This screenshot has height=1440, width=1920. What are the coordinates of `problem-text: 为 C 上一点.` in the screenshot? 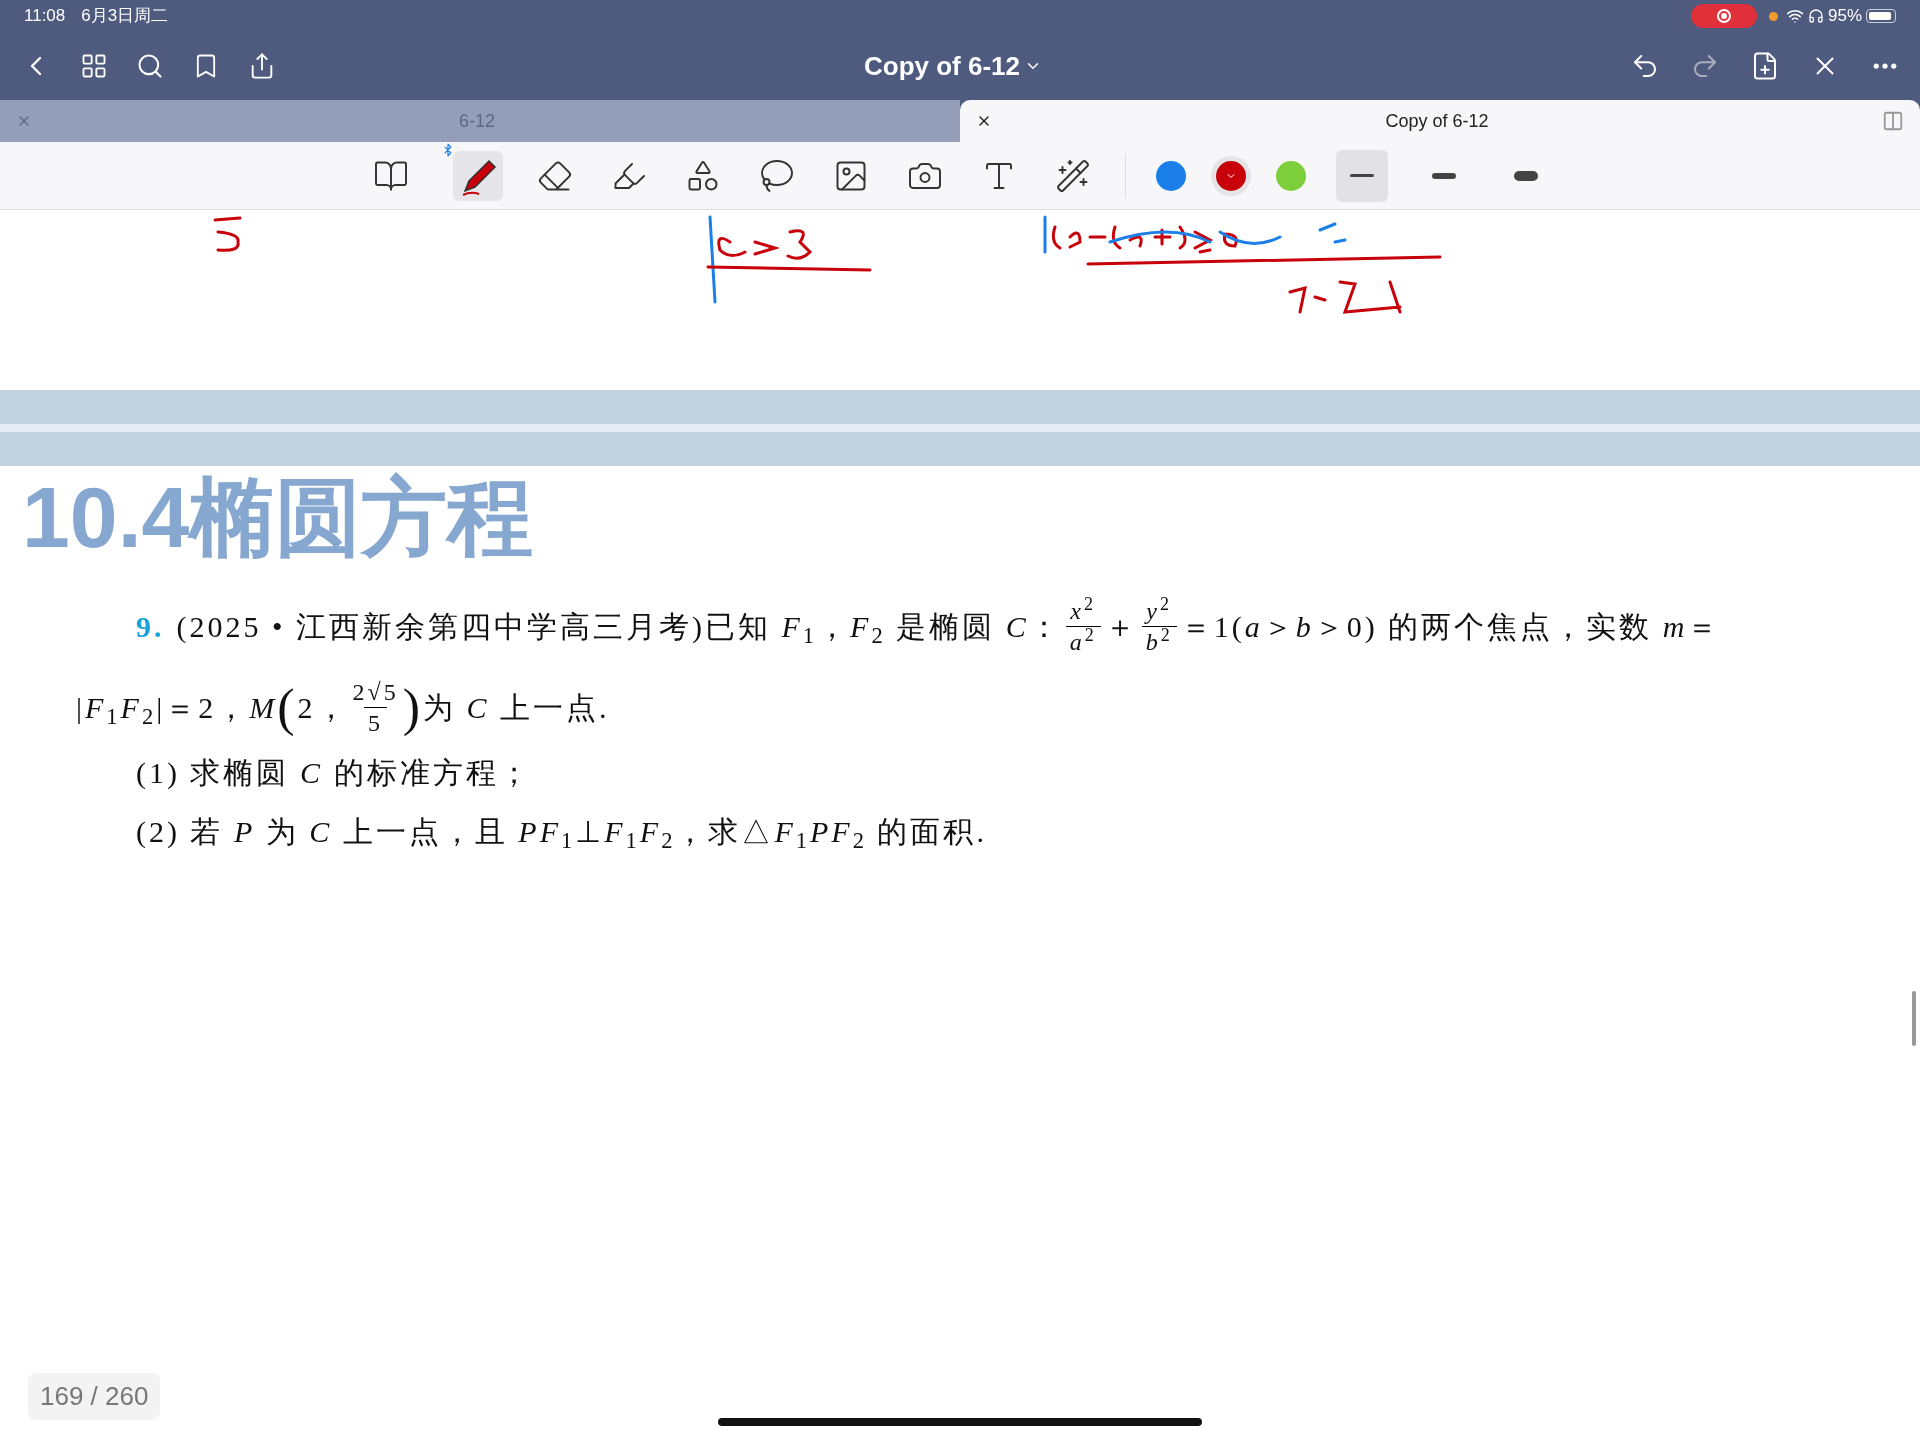 It's located at (516, 708).